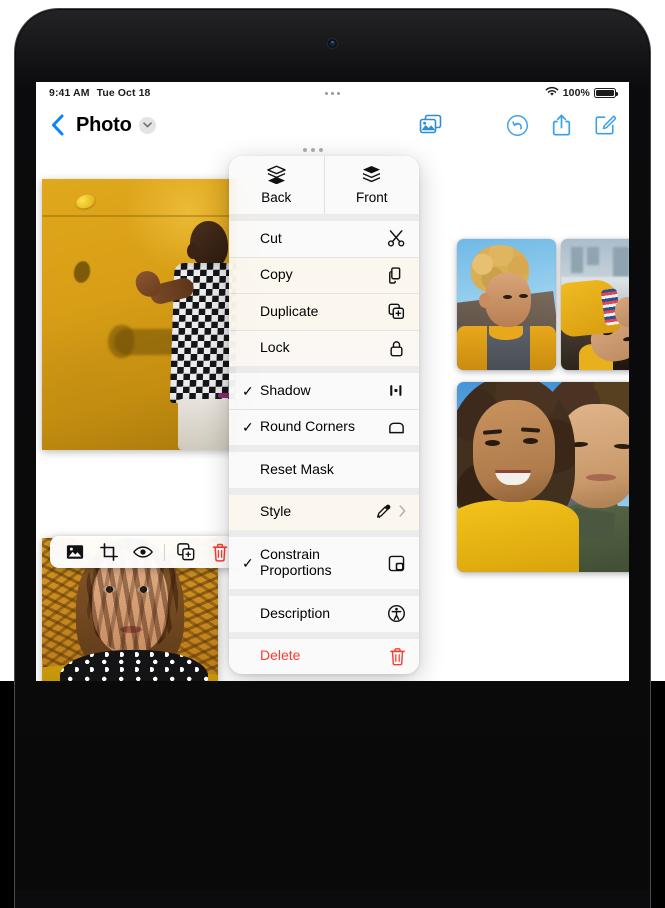 The width and height of the screenshot is (665, 908). What do you see at coordinates (576, 93) in the screenshot?
I see `battery-percent-label: 100%` at bounding box center [576, 93].